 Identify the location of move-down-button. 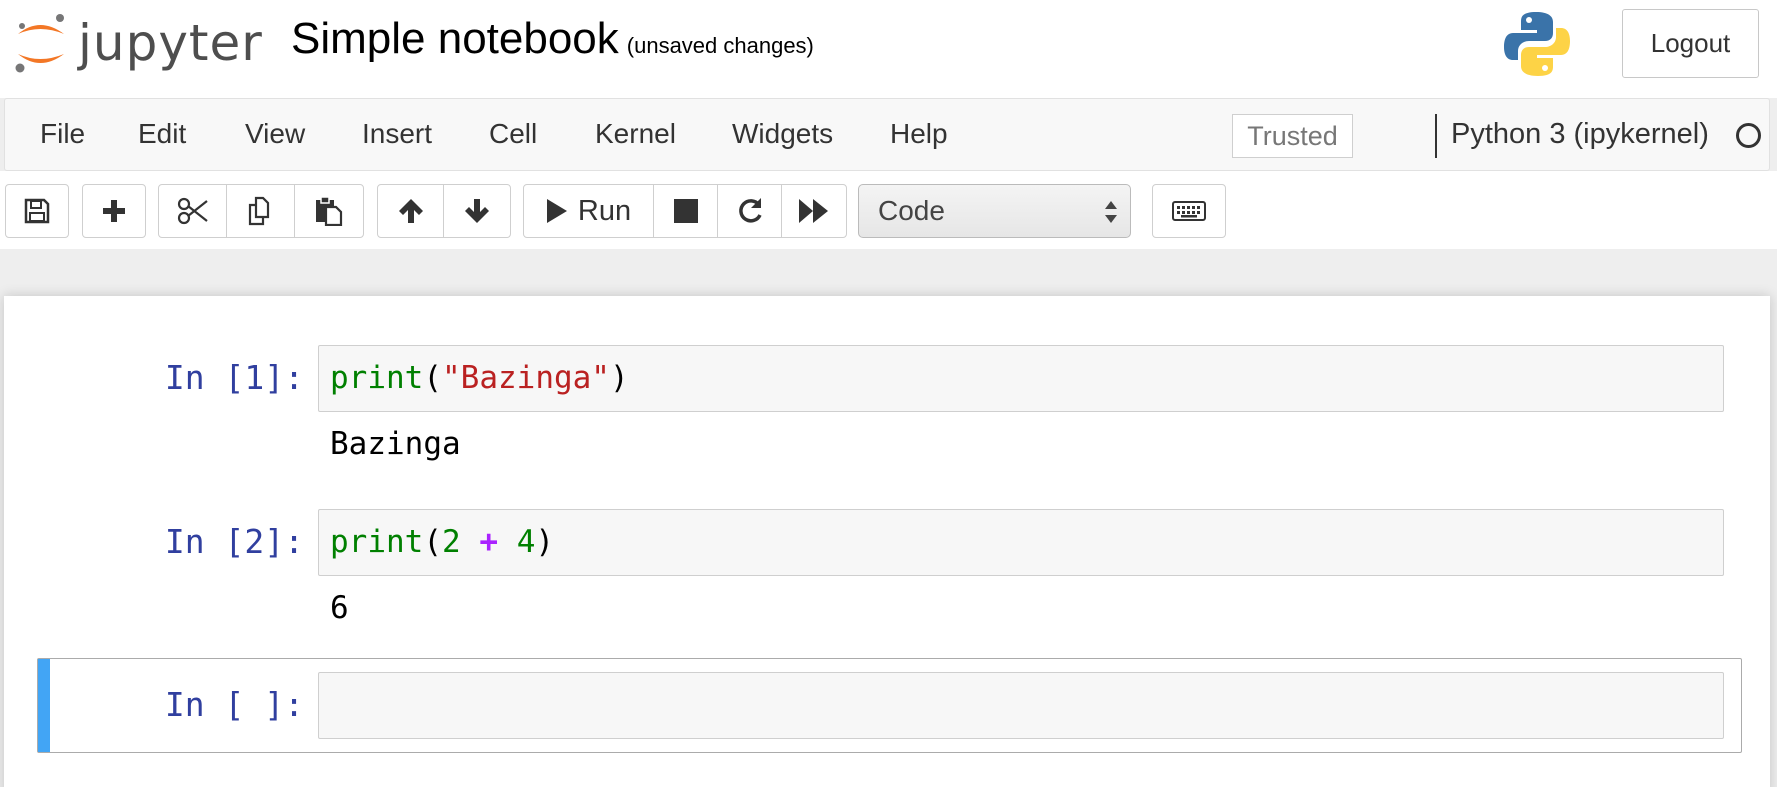
(477, 211).